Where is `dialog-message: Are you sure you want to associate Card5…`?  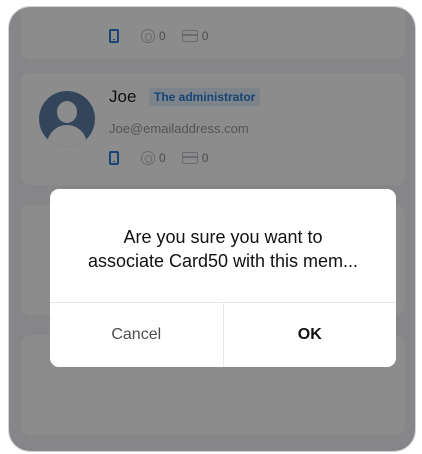
dialog-message: Are you sure you want to associate Card5… is located at coordinates (223, 249).